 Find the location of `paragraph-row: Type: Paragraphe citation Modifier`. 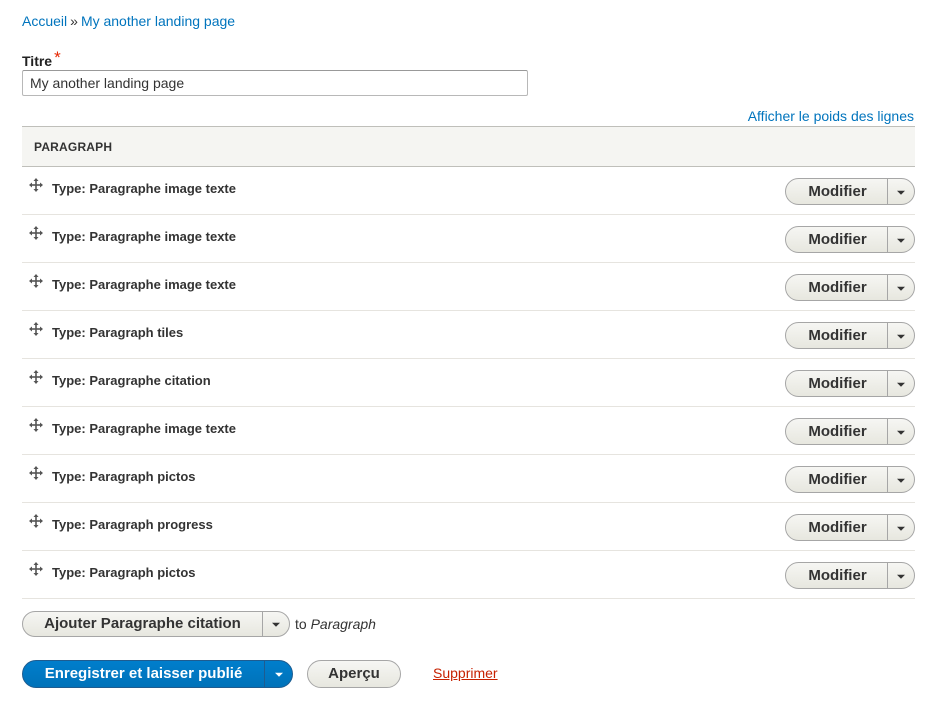

paragraph-row: Type: Paragraphe citation Modifier is located at coordinates (468, 383).